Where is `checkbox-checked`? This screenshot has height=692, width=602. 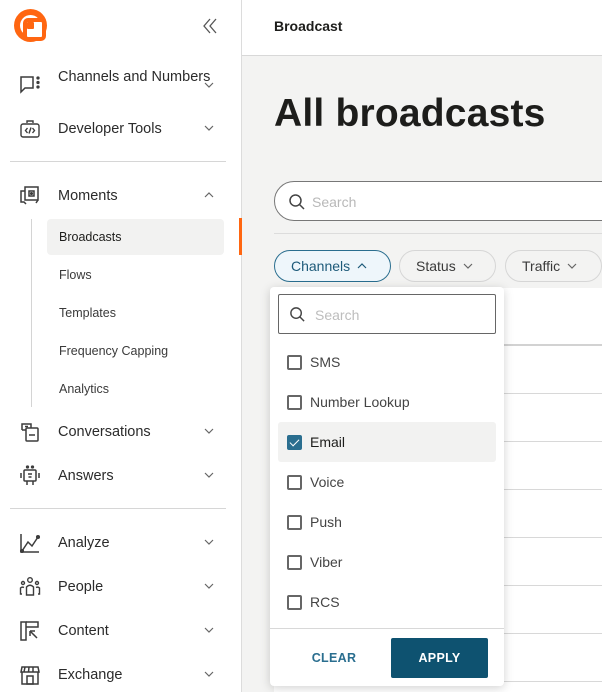
checkbox-checked is located at coordinates (294, 442).